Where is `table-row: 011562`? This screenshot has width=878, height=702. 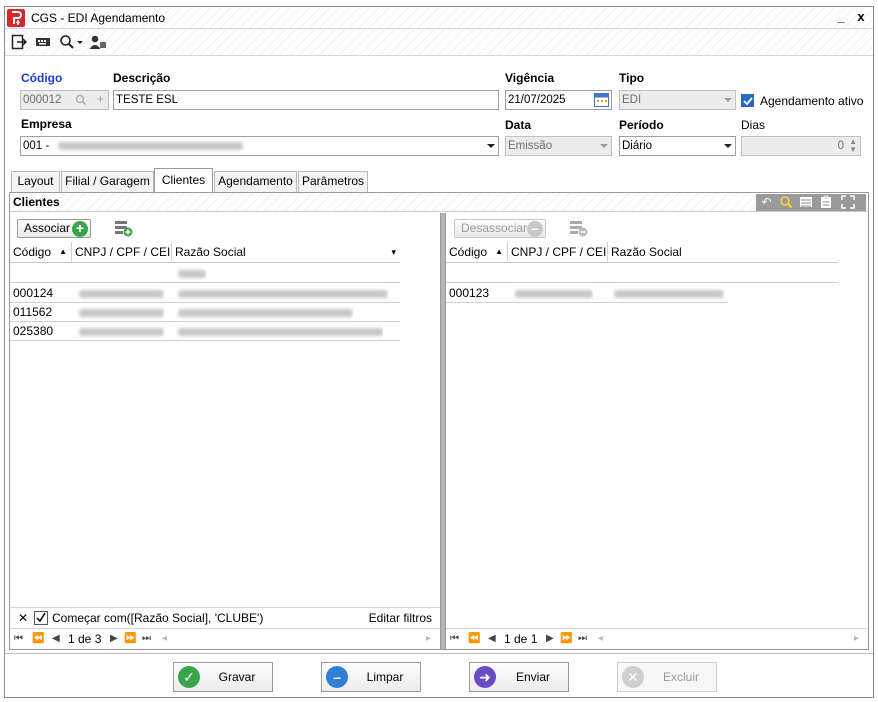 table-row: 011562 is located at coordinates (205, 312).